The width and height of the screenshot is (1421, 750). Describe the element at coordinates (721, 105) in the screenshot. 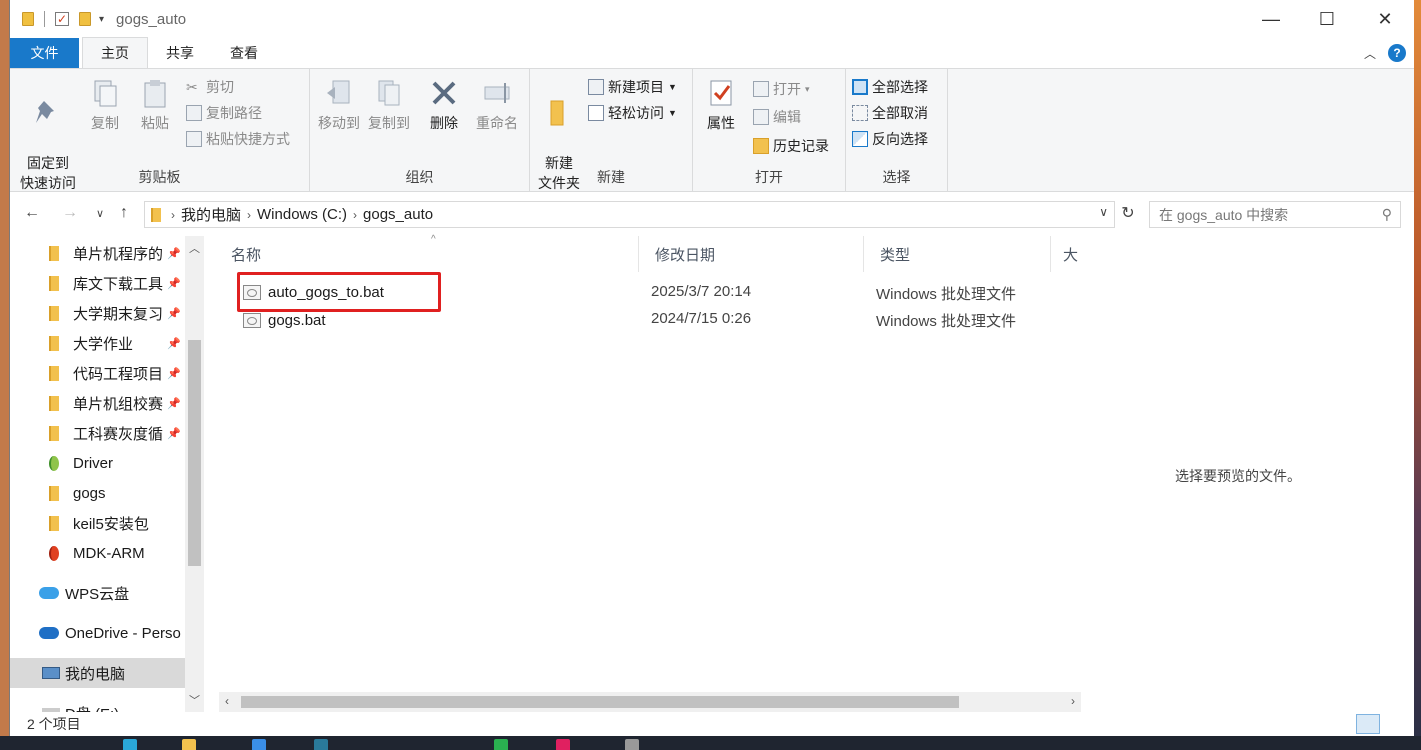

I see `properties-button: 属性` at that location.